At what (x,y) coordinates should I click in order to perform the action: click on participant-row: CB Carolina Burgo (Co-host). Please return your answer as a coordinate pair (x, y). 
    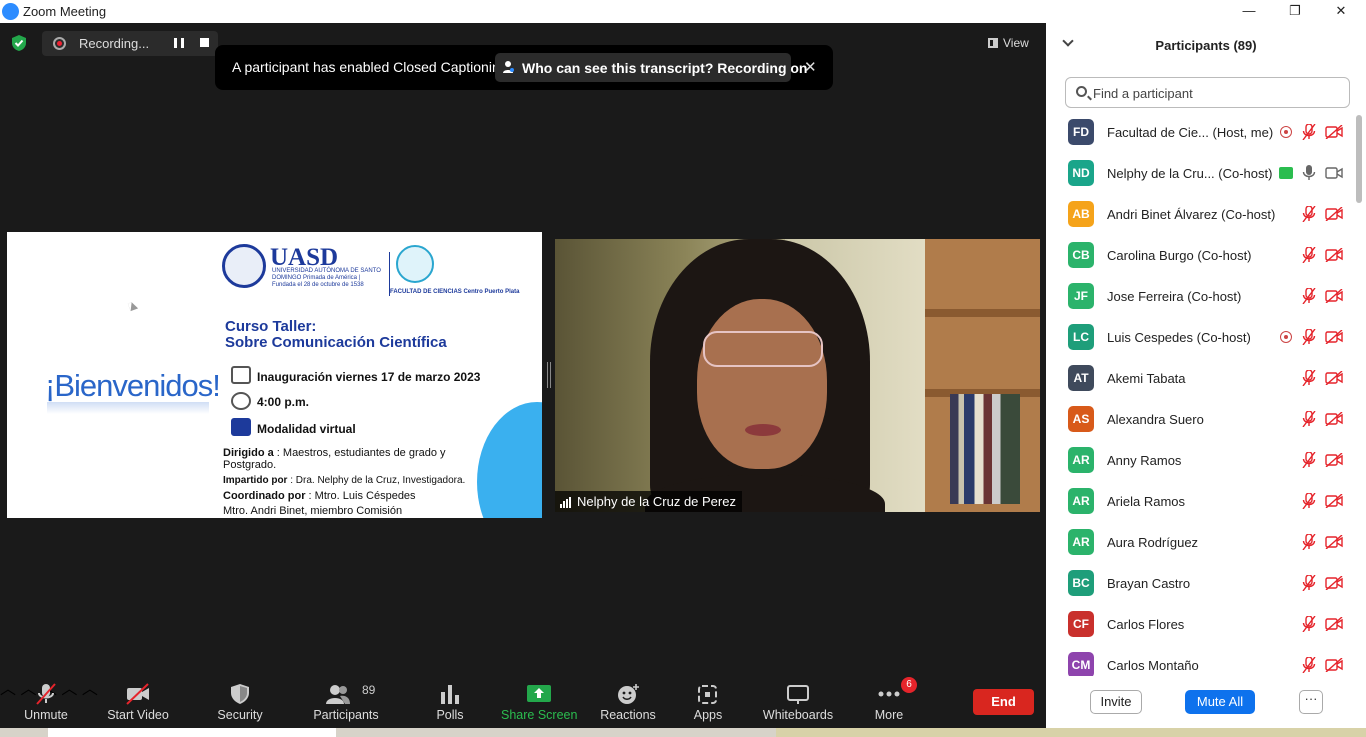
    Looking at the image, I should click on (1200, 257).